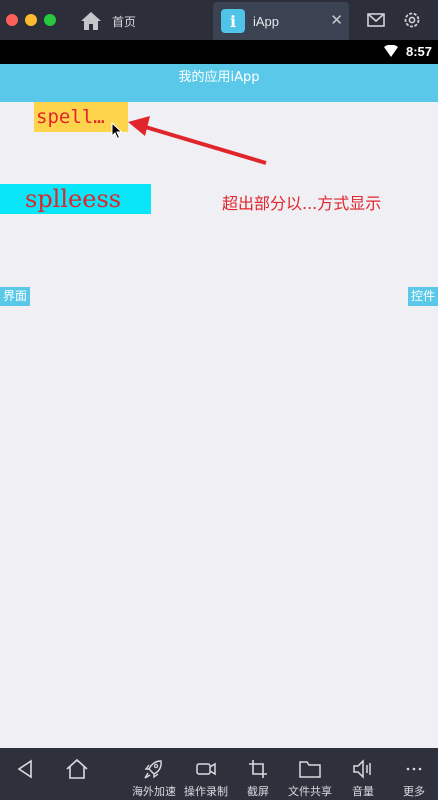 Image resolution: width=438 pixels, height=800 pixels. I want to click on wifi-icon, so click(391, 51).